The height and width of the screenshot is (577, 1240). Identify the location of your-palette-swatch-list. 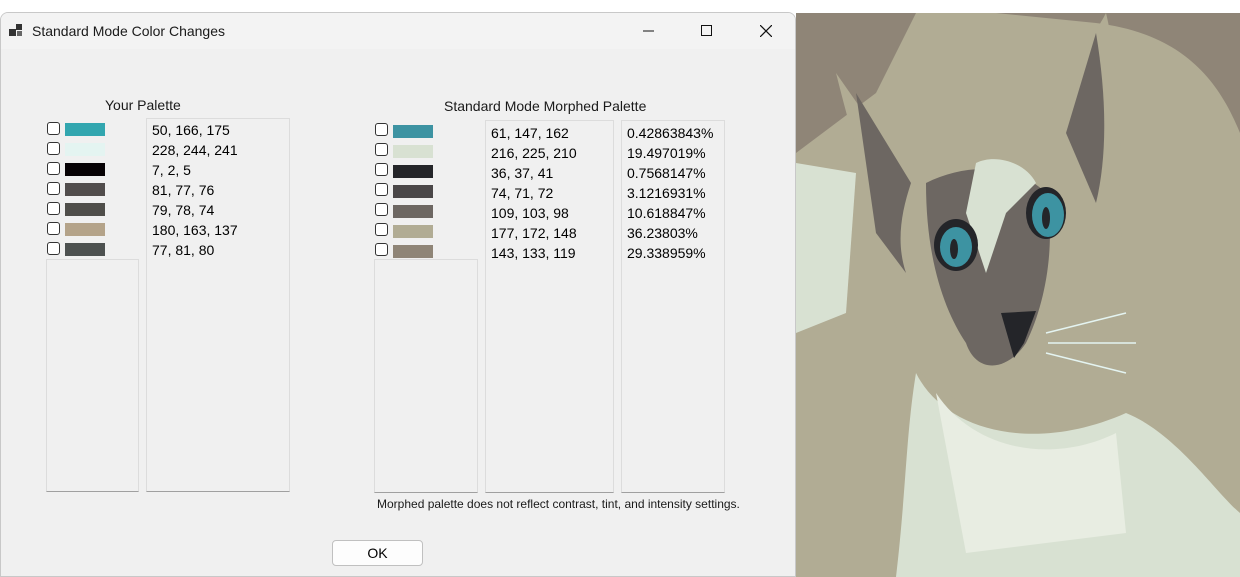
(92, 375).